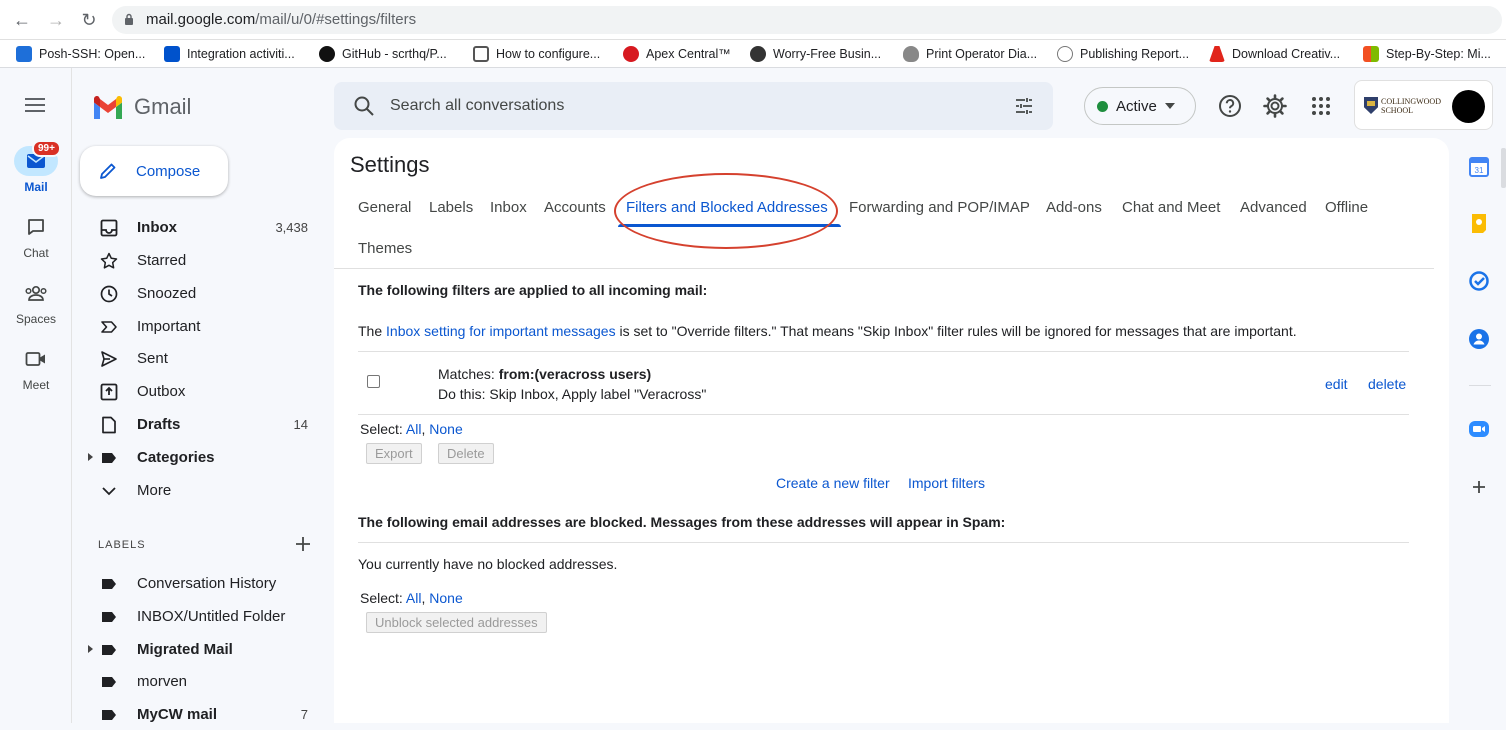  Describe the element at coordinates (36, 395) in the screenshot. I see `app-rail: 99+ Mail Chat Spaces Meet` at that location.